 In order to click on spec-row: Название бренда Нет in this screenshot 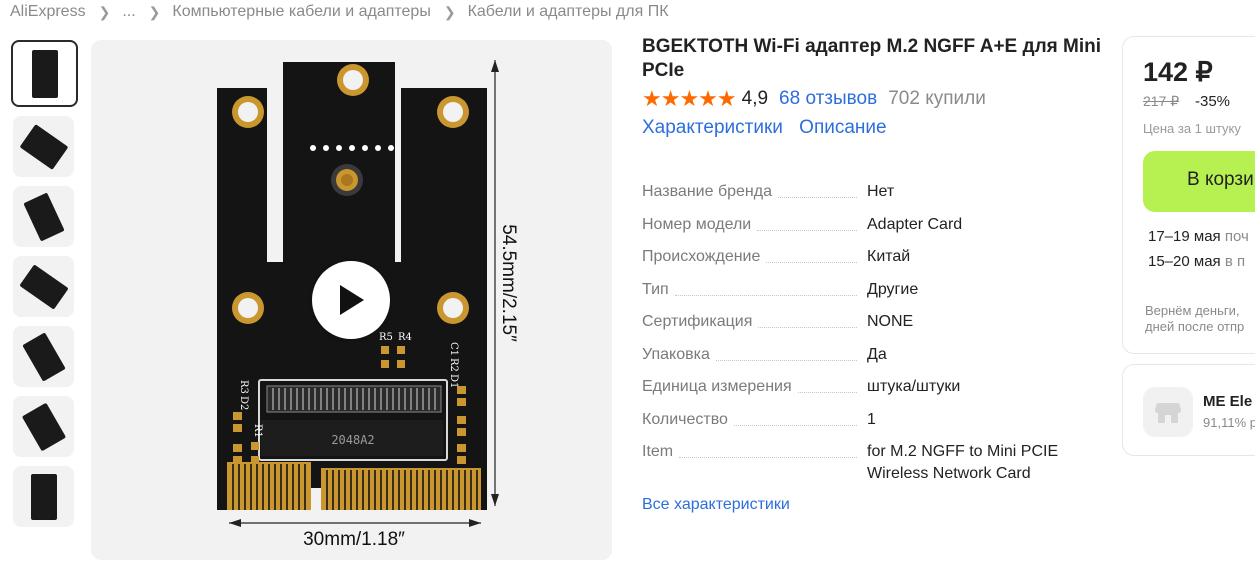, I will do `click(862, 192)`.